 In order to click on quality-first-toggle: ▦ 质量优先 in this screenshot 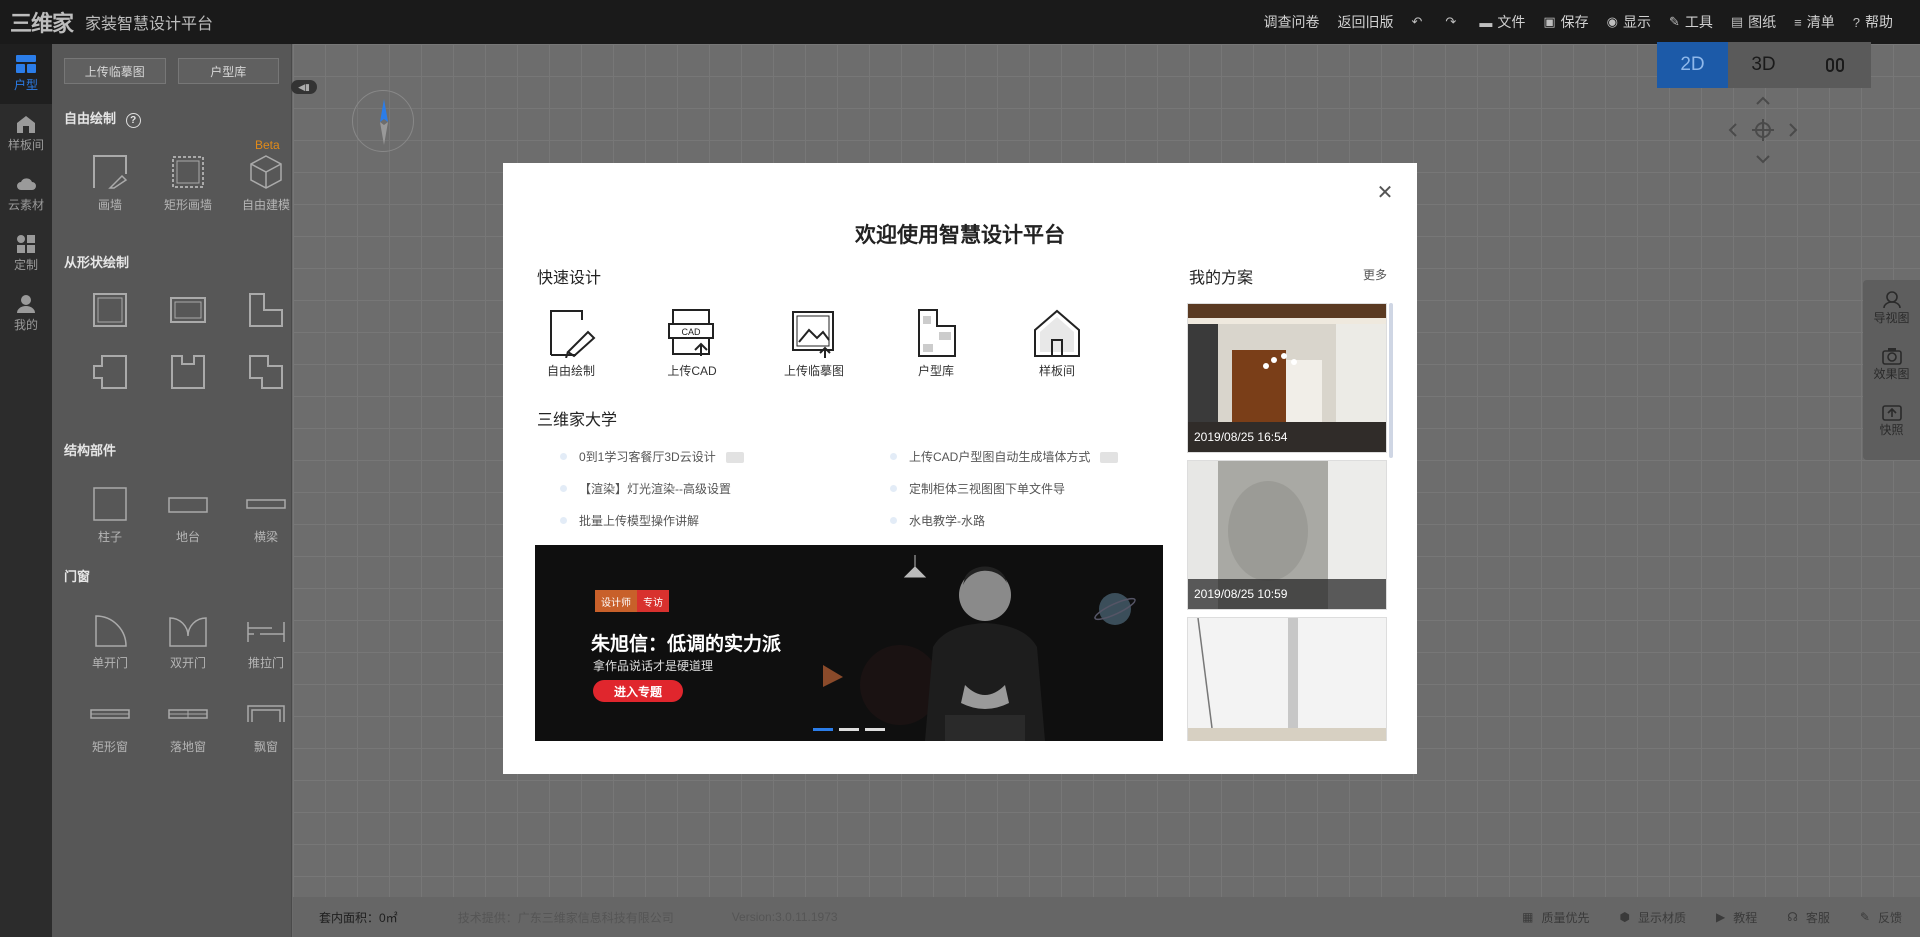, I will do `click(1555, 917)`.